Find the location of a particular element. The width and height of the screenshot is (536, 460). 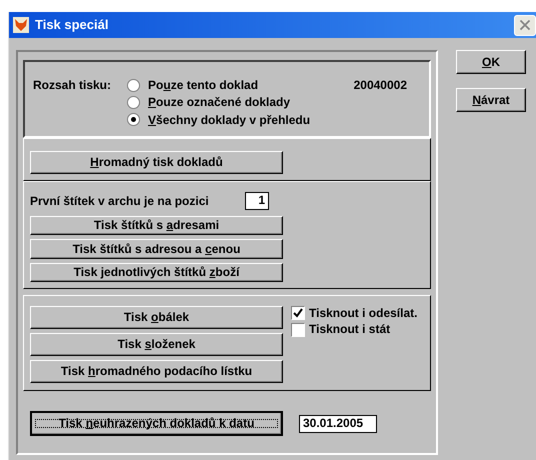

print-button: Tisk složenek is located at coordinates (156, 344).